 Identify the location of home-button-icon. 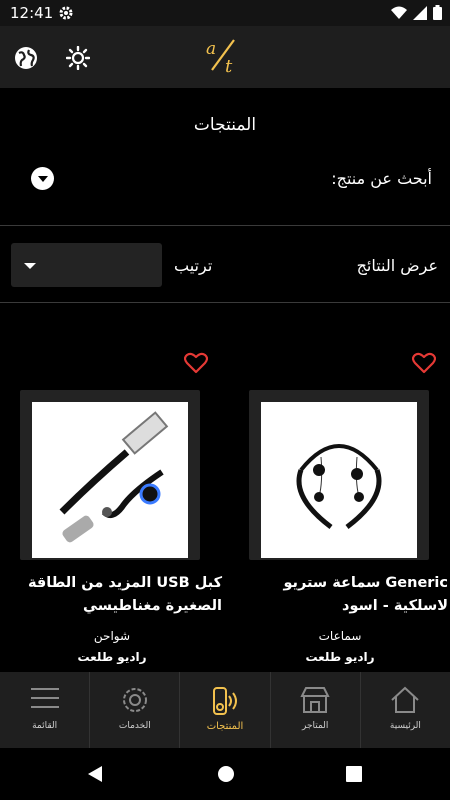
(226, 776).